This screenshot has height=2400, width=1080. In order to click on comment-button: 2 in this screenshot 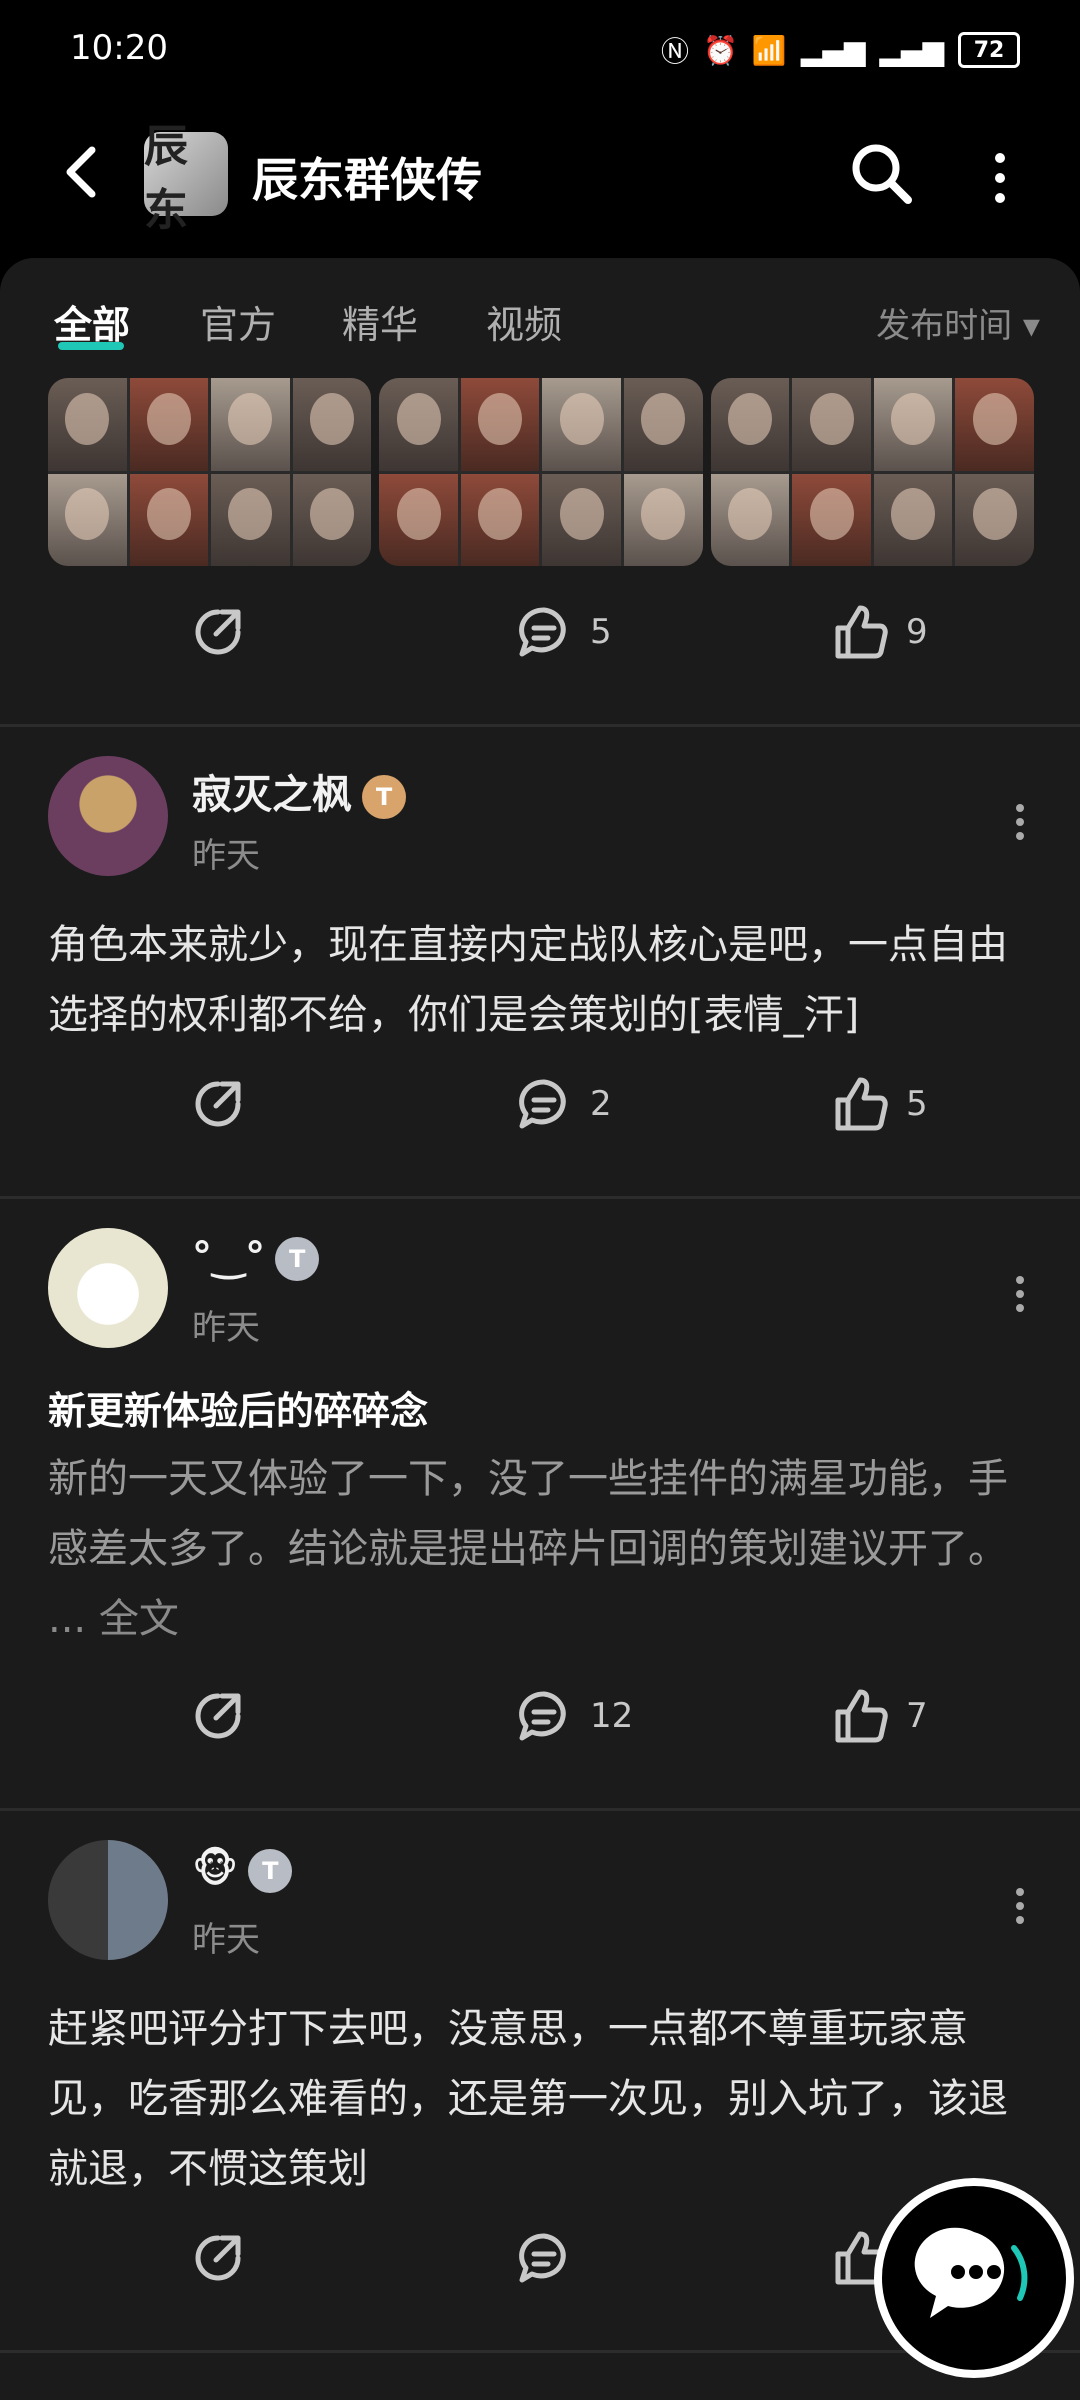, I will do `click(563, 1104)`.